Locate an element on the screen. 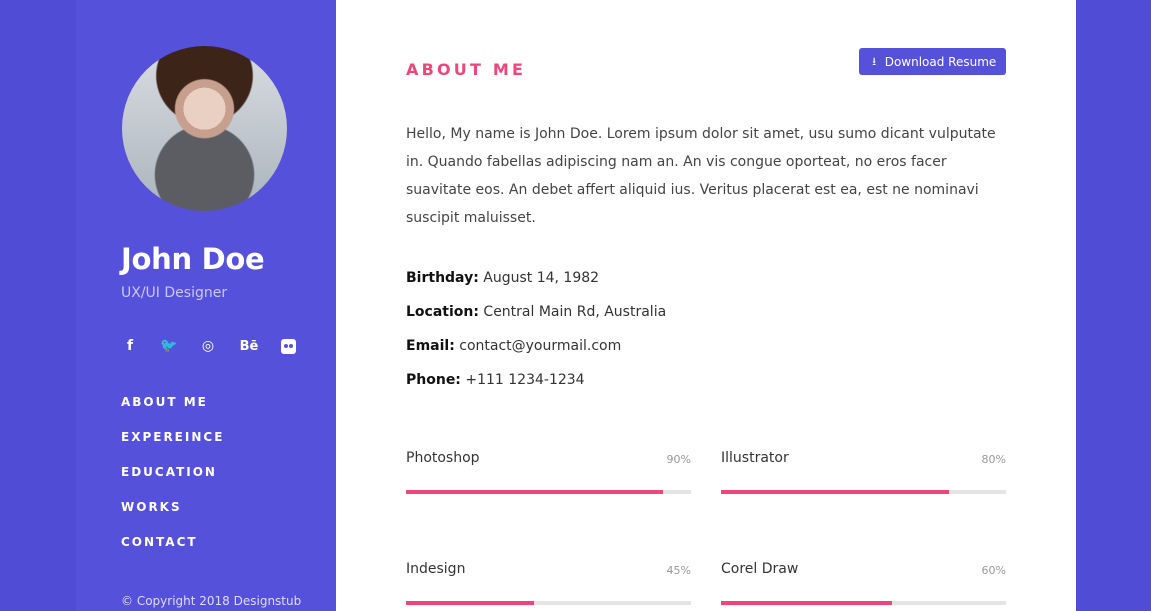 This screenshot has height=611, width=1151. dribbble-icon: ◎ is located at coordinates (208, 346).